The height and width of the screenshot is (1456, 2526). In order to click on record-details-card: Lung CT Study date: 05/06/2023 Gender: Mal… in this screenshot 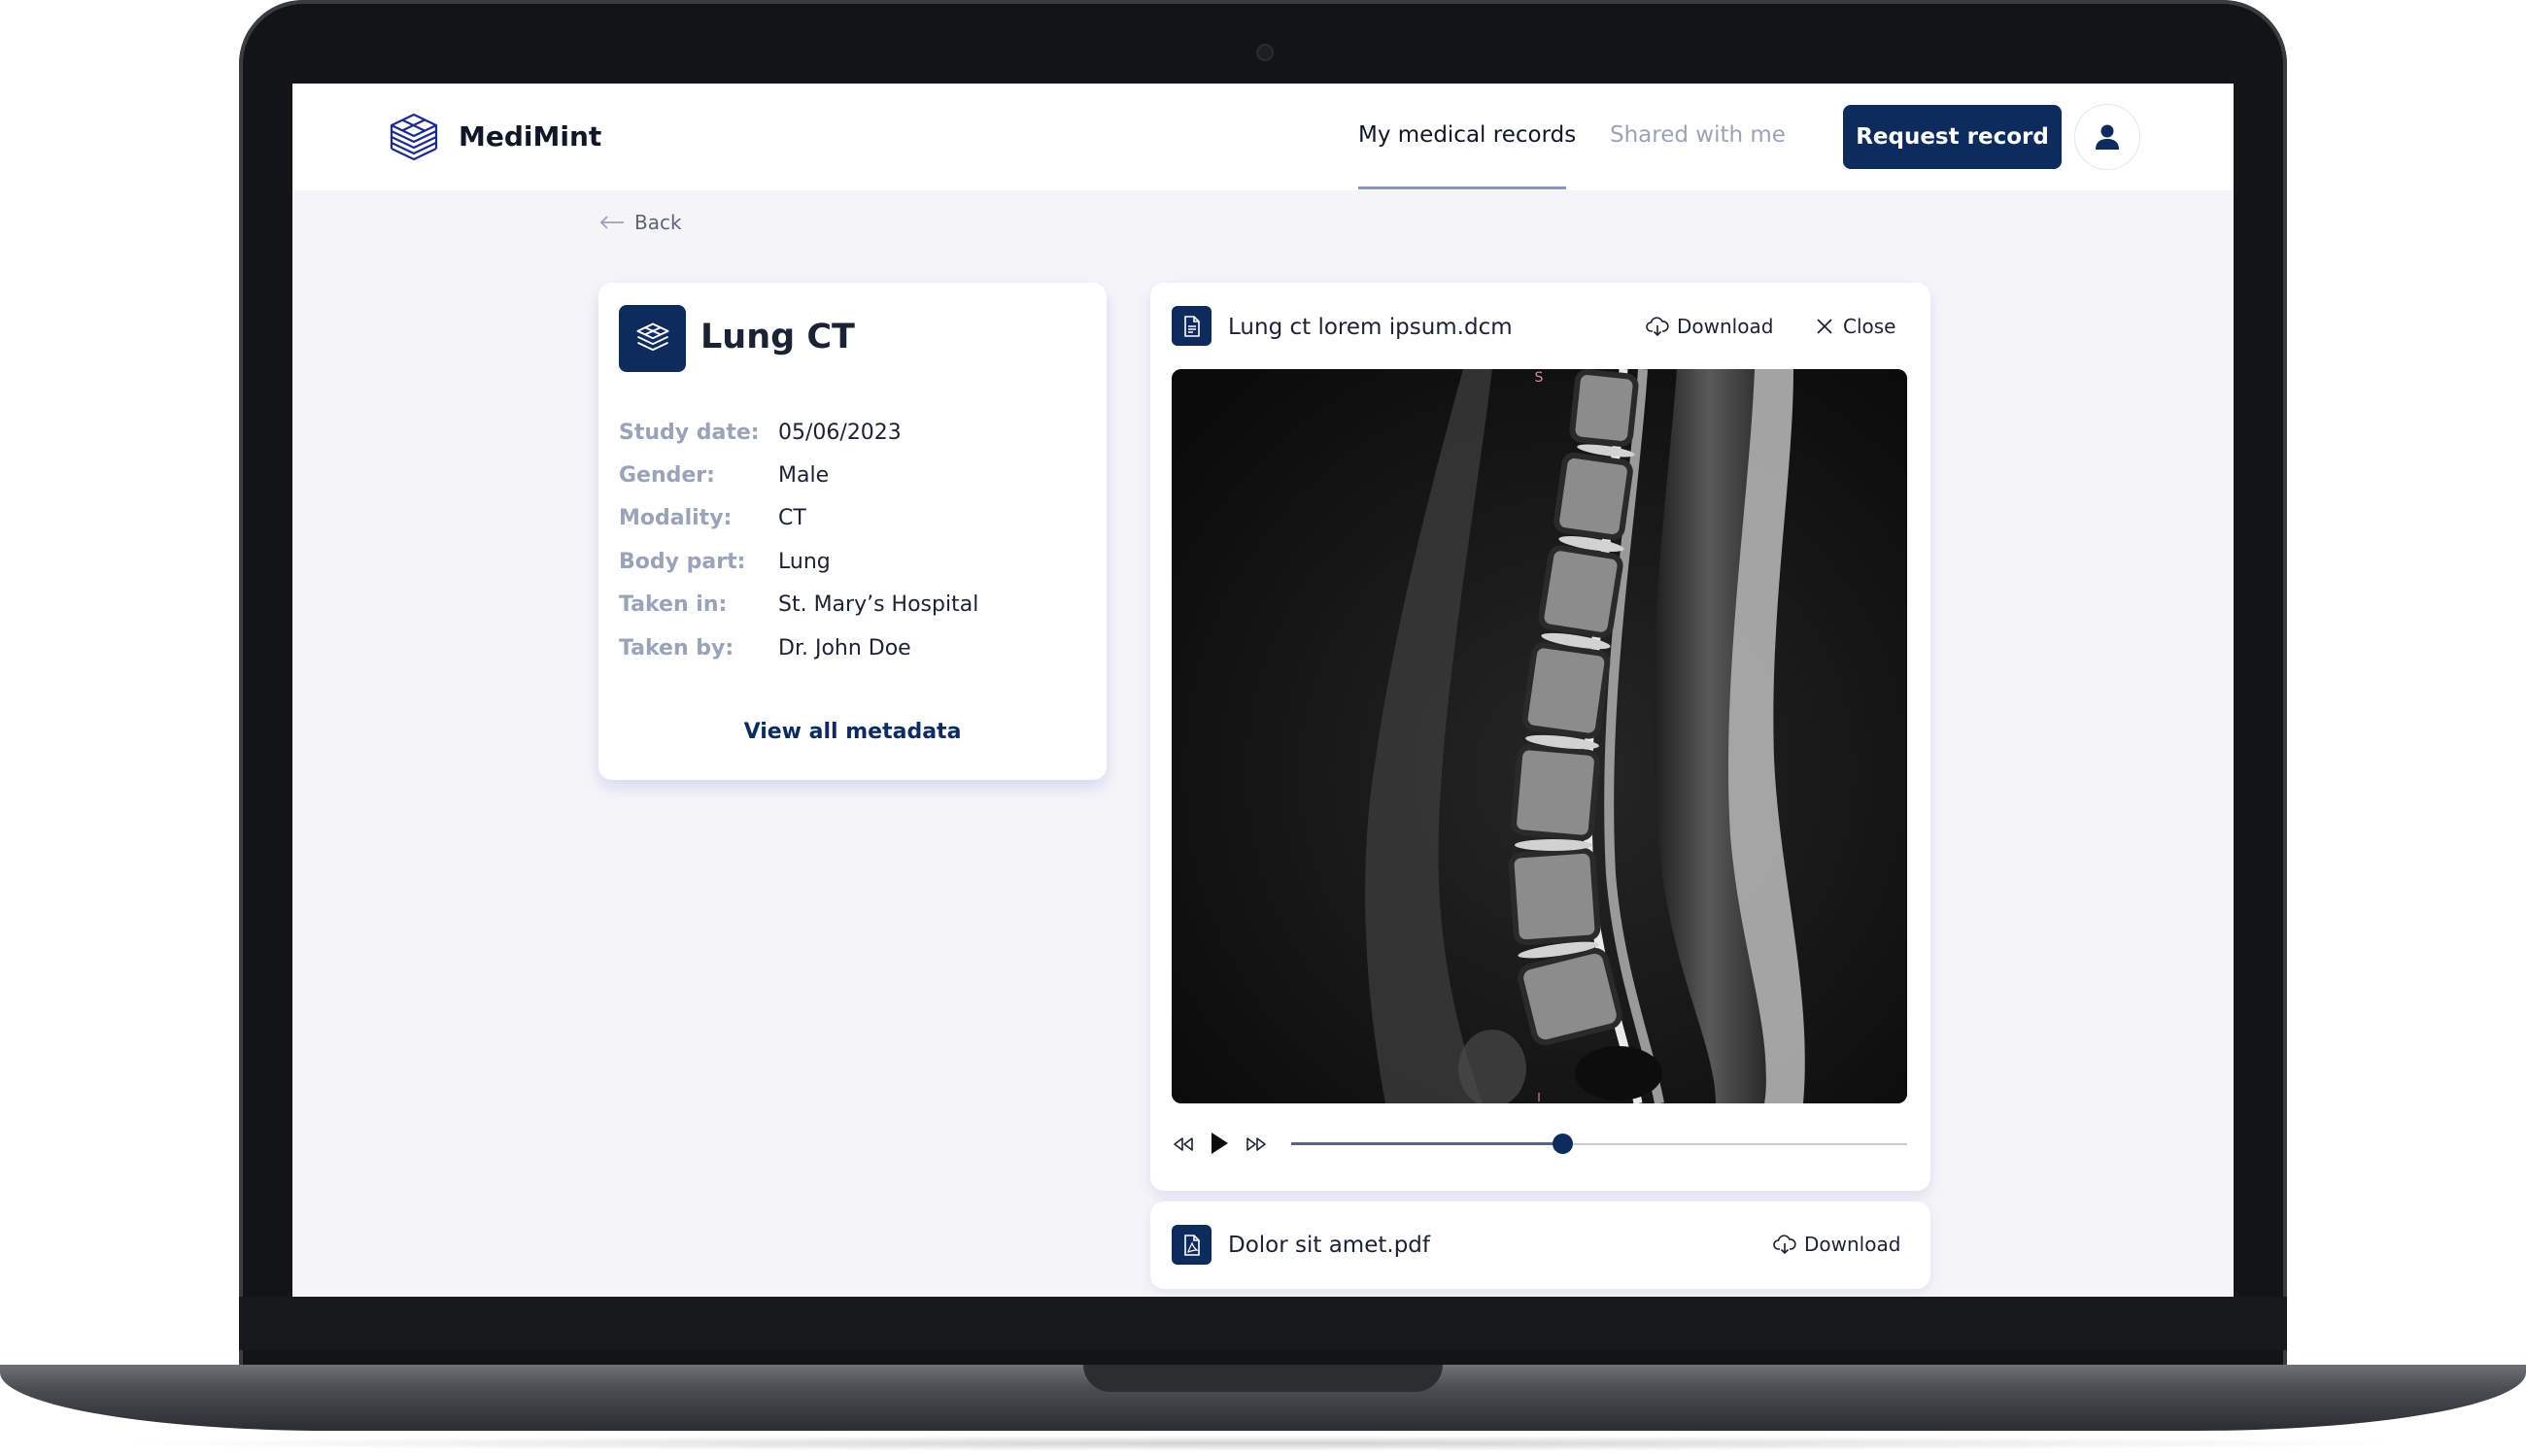, I will do `click(853, 531)`.